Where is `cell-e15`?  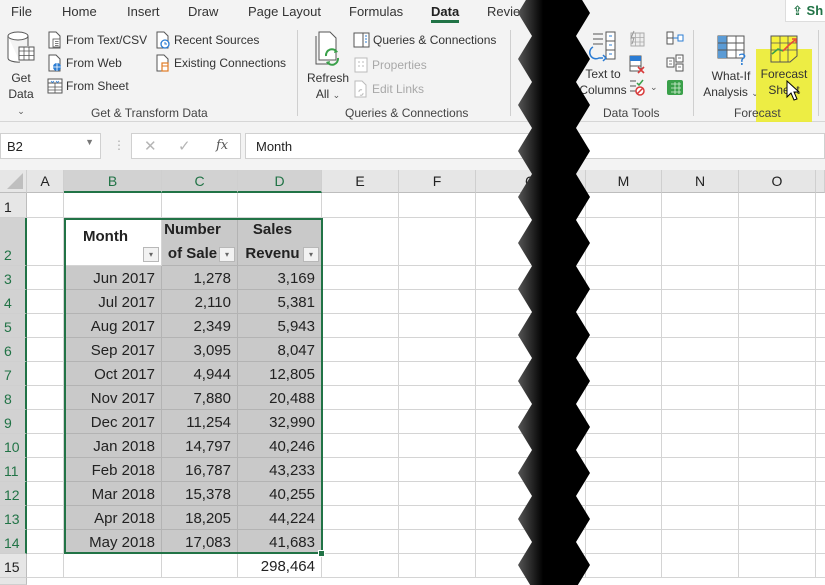
cell-e15 is located at coordinates (360, 566).